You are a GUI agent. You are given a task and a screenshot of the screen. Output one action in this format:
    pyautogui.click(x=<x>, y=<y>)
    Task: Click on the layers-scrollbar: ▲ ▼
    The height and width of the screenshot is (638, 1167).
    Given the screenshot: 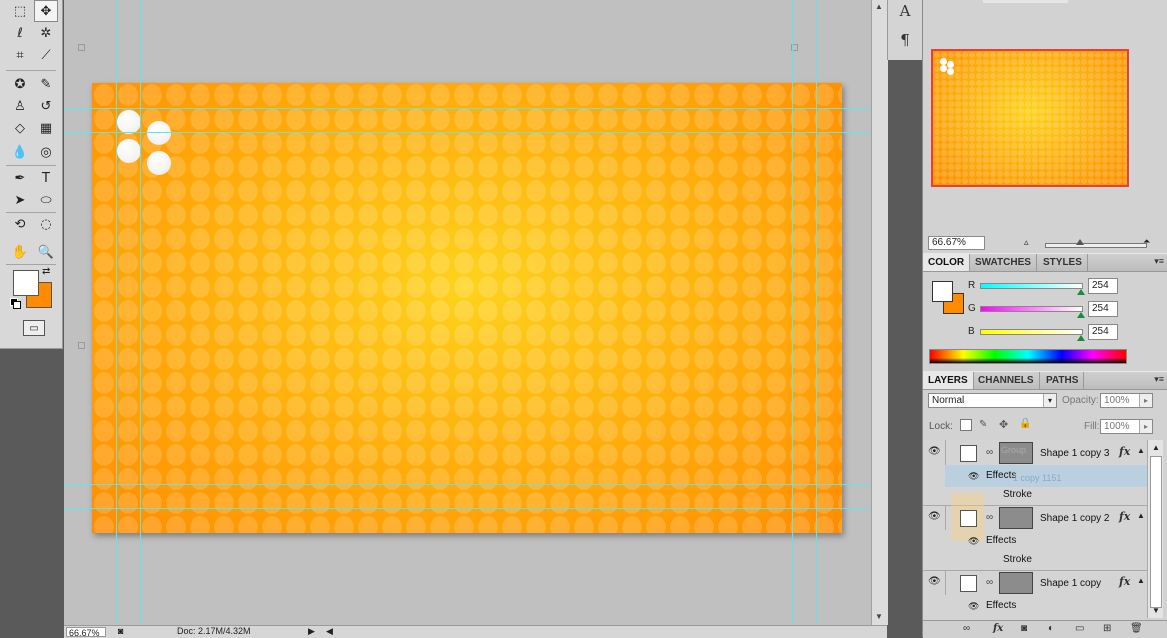 What is the action you would take?
    pyautogui.click(x=1155, y=529)
    